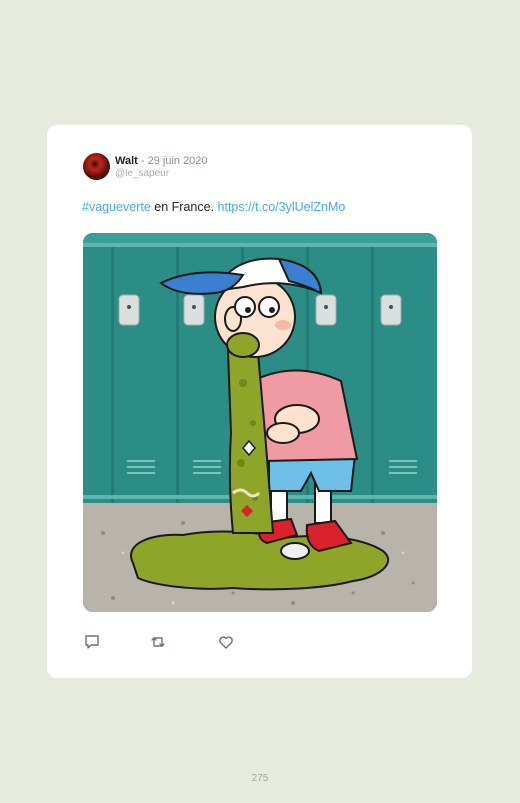 This screenshot has width=520, height=803. Describe the element at coordinates (226, 642) in the screenshot. I see `like-icon` at that location.